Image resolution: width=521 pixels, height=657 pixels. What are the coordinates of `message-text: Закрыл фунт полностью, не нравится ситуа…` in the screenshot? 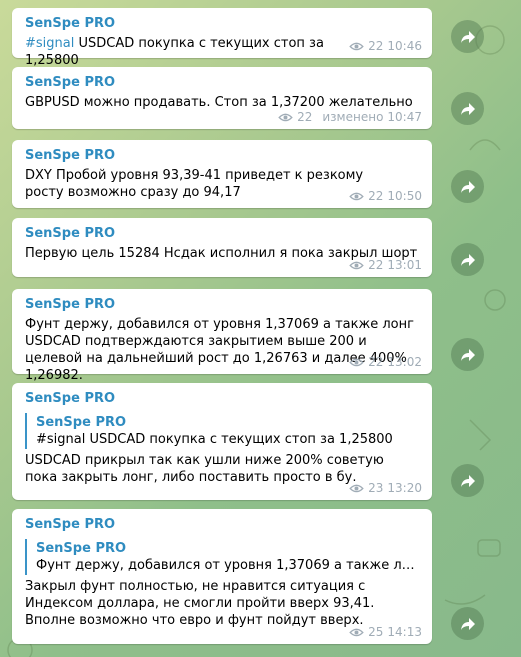 It's located at (200, 603).